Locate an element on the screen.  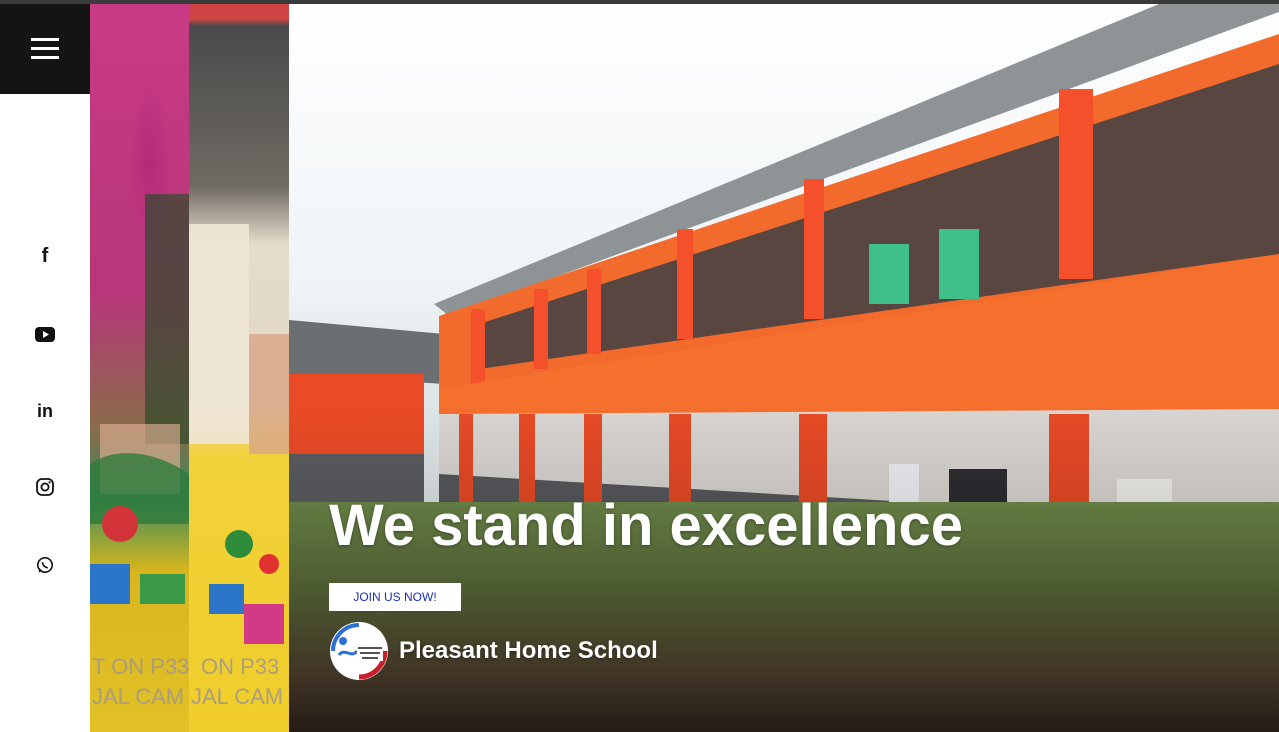
whatsapp-link is located at coordinates (45, 565).